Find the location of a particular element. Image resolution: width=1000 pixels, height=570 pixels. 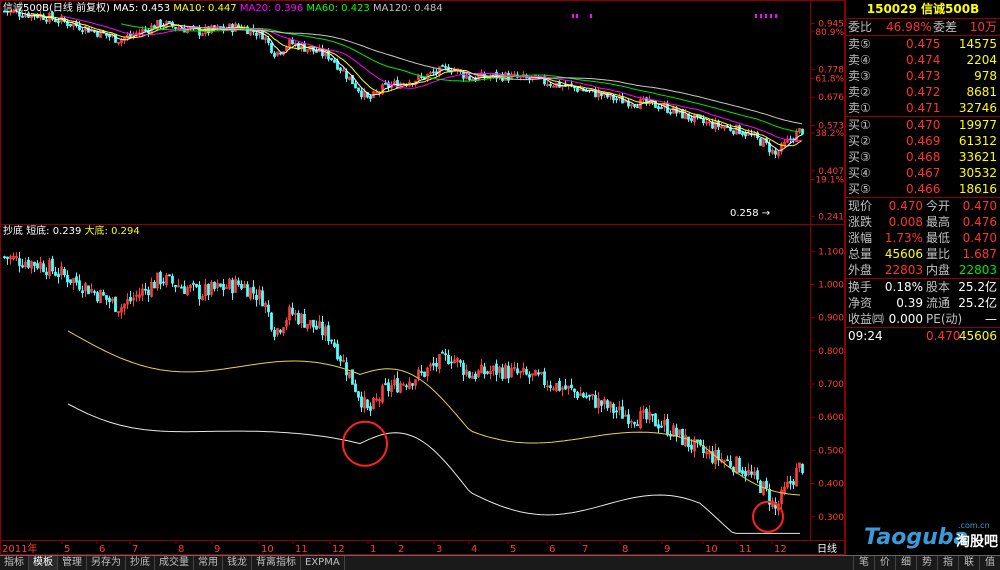

tab-0: 指标 is located at coordinates (14, 563).